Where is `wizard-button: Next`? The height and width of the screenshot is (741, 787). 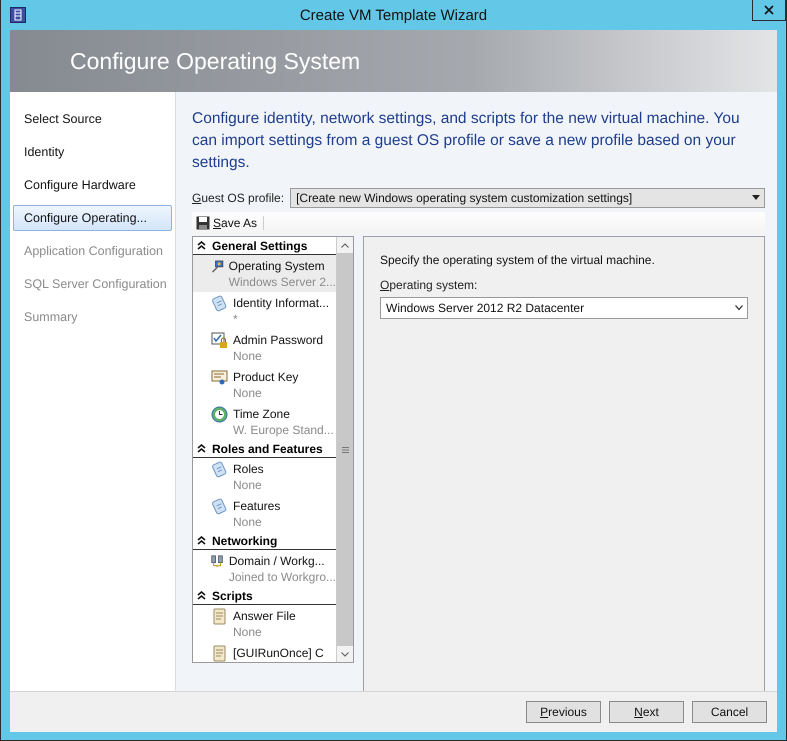 wizard-button: Next is located at coordinates (646, 712).